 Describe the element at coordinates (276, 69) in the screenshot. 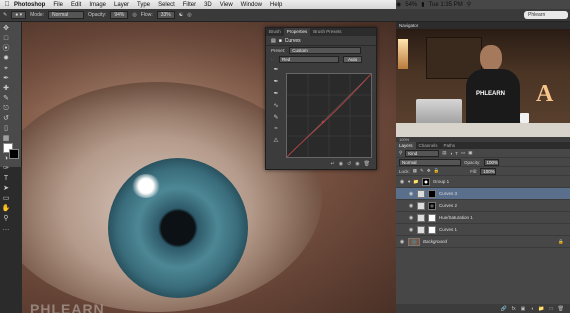

I see `black-point-eyedropper-icon: ✒` at that location.